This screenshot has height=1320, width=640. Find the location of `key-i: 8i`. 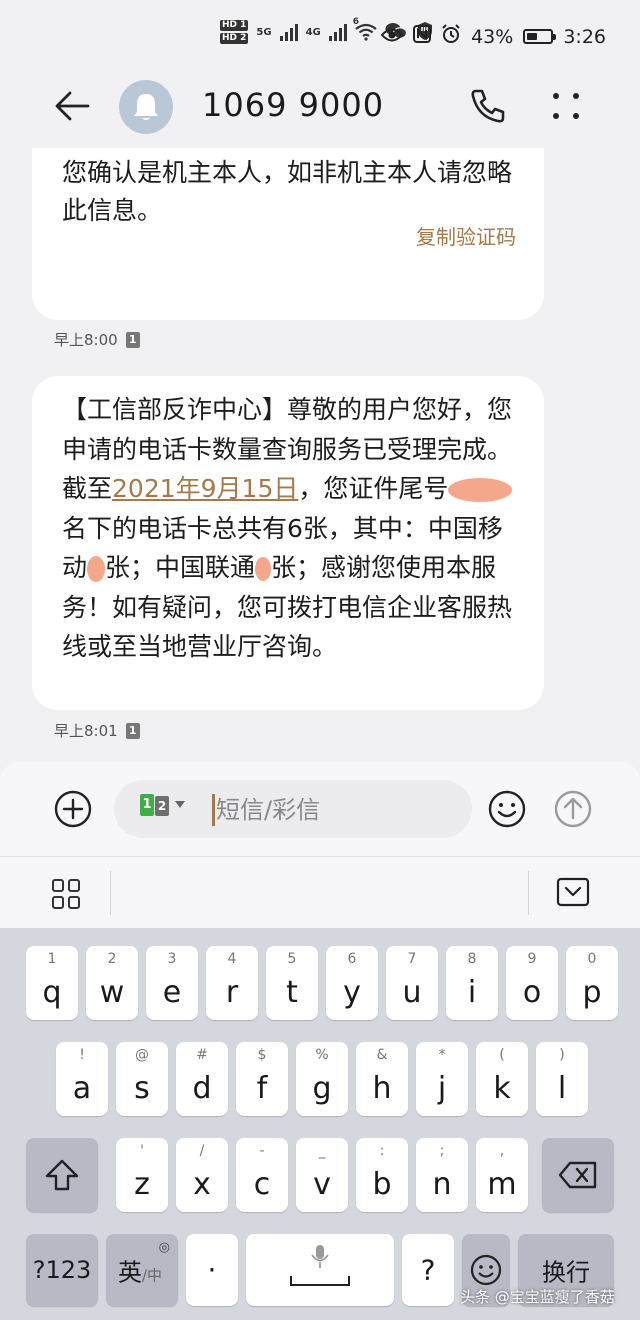

key-i: 8i is located at coordinates (472, 983).